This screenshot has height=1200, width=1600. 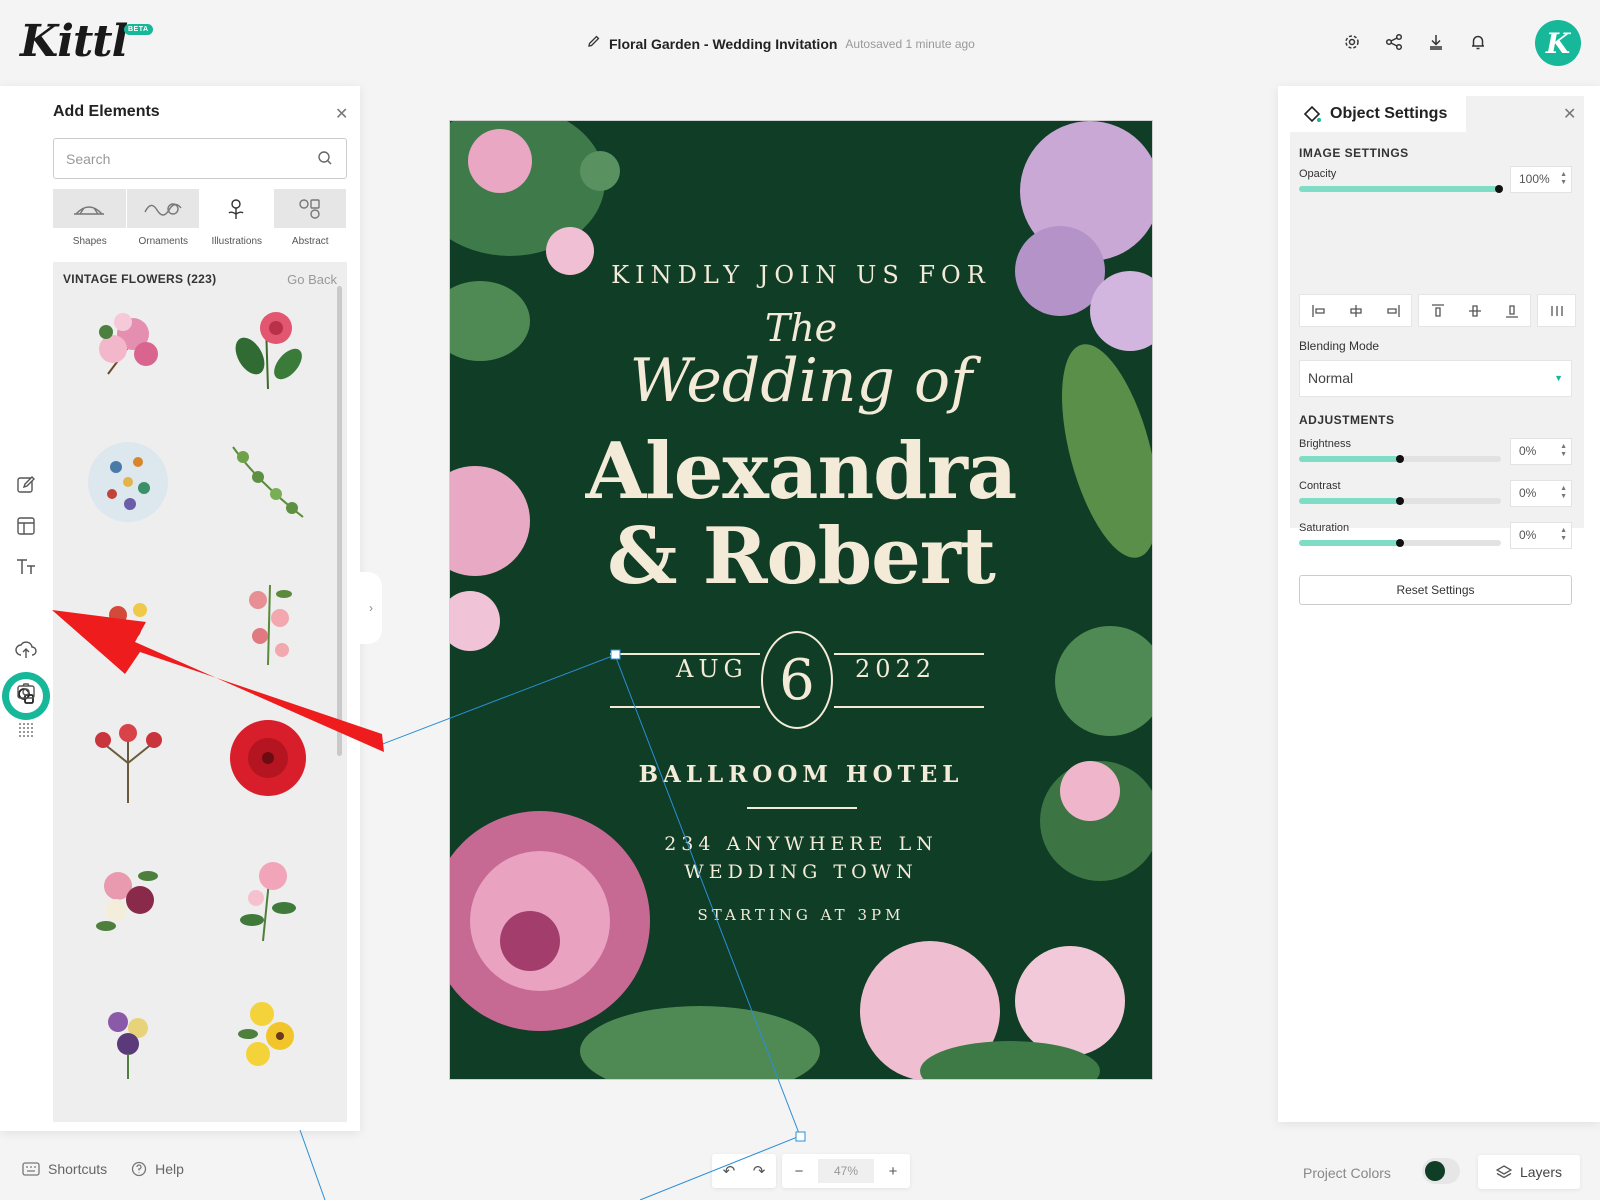 What do you see at coordinates (128, 620) in the screenshot?
I see `flower-thumbnail-wild-bouquet` at bounding box center [128, 620].